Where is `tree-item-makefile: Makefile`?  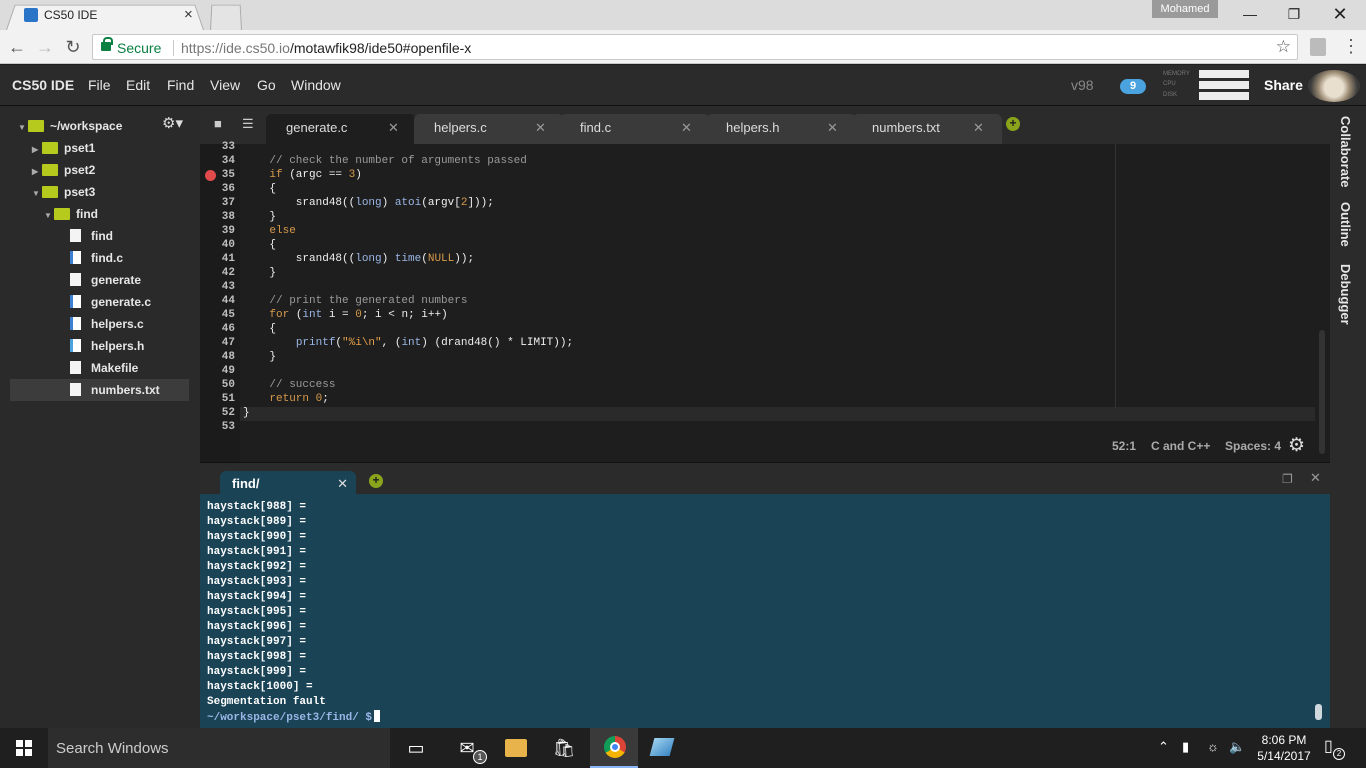 tree-item-makefile: Makefile is located at coordinates (130, 368).